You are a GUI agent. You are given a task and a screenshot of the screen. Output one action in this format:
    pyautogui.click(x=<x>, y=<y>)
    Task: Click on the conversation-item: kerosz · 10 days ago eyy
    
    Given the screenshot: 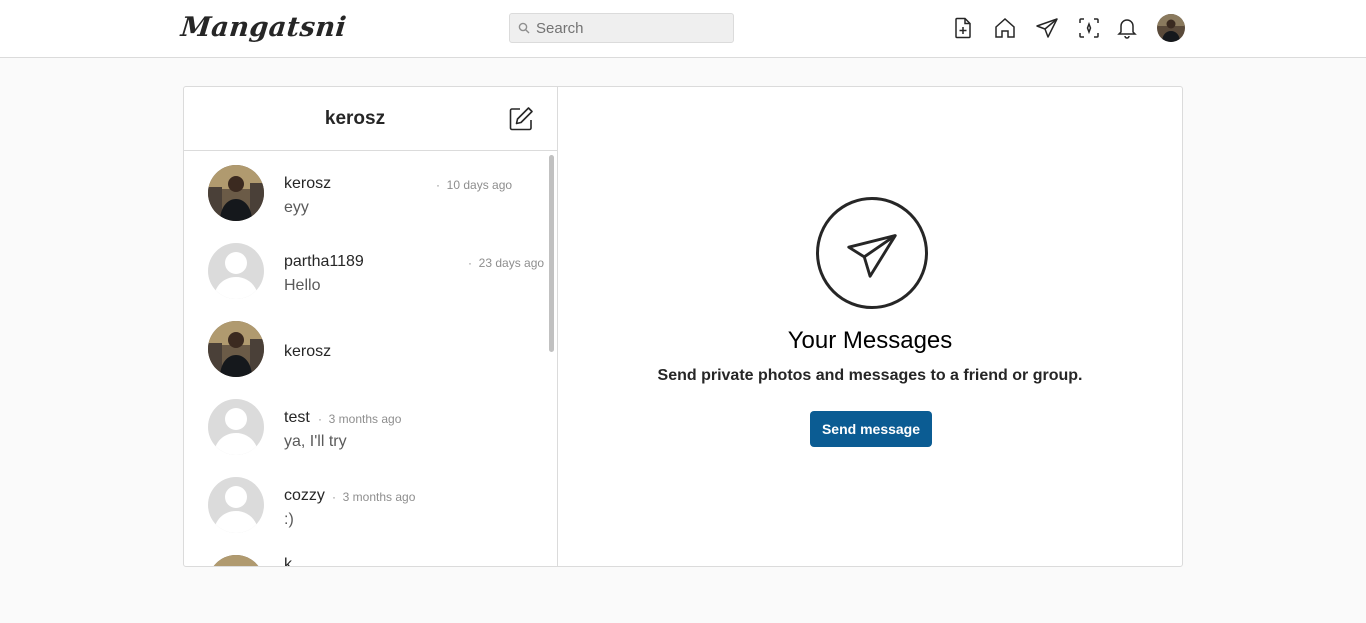 What is the action you would take?
    pyautogui.click(x=366, y=191)
    